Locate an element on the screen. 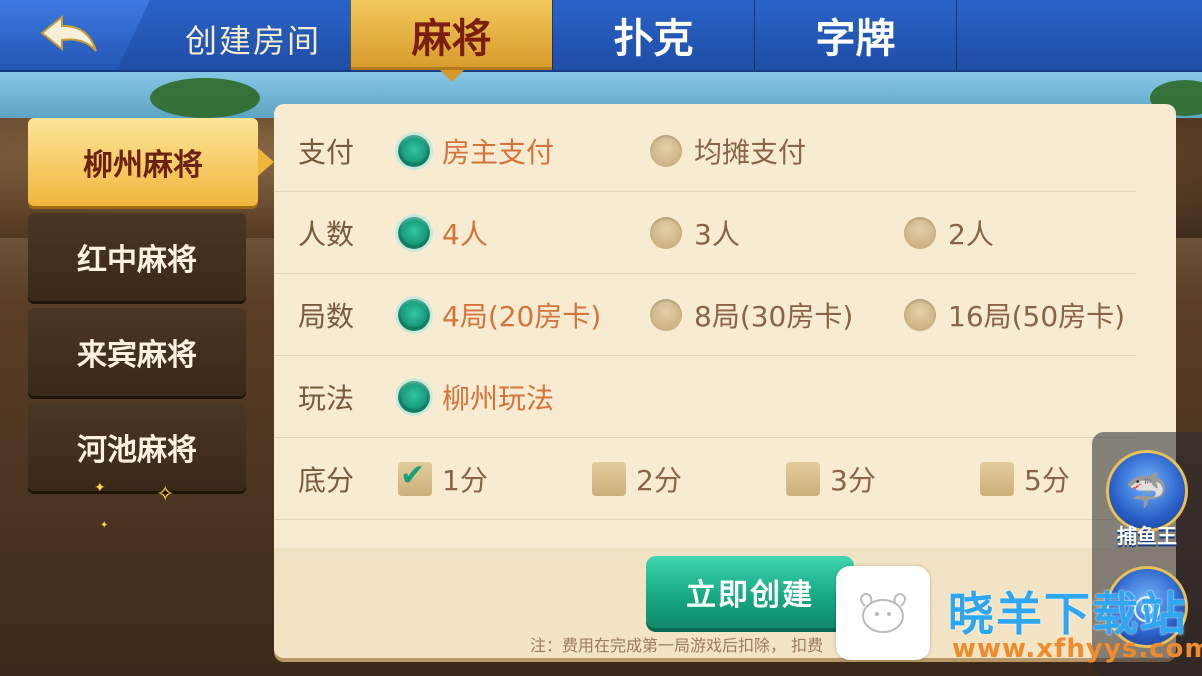 The image size is (1202, 676). tab-label: 字牌 is located at coordinates (855, 39).